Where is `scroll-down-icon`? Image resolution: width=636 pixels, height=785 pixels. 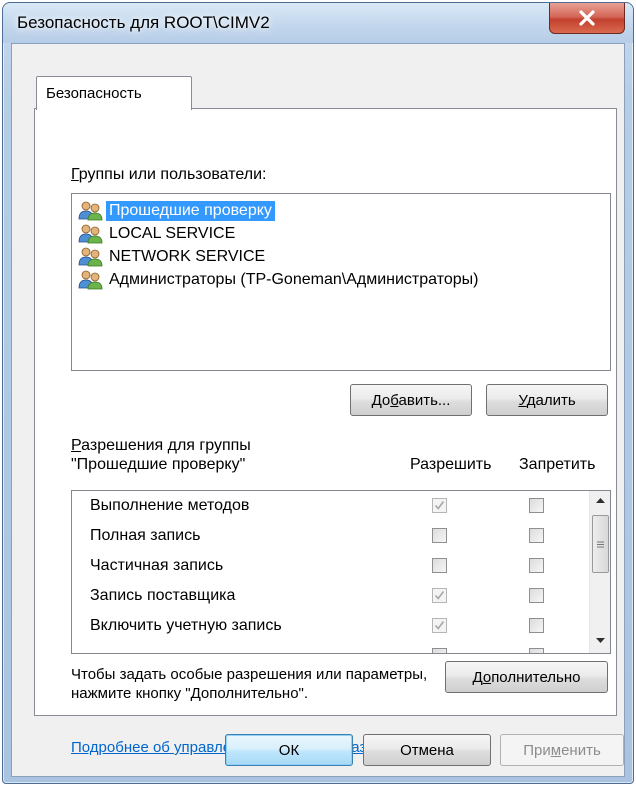
scroll-down-icon is located at coordinates (600, 640).